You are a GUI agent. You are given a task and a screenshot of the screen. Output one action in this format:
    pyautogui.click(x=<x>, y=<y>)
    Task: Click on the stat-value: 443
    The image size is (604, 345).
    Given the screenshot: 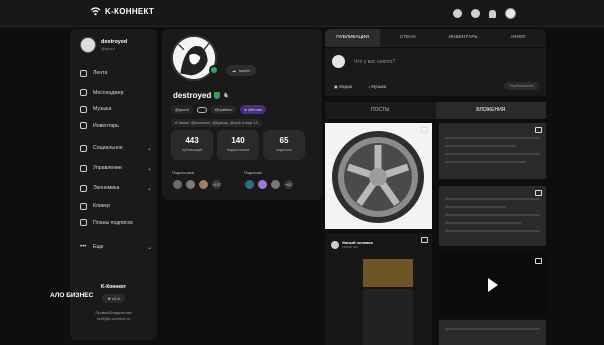 What is the action you would take?
    pyautogui.click(x=192, y=140)
    